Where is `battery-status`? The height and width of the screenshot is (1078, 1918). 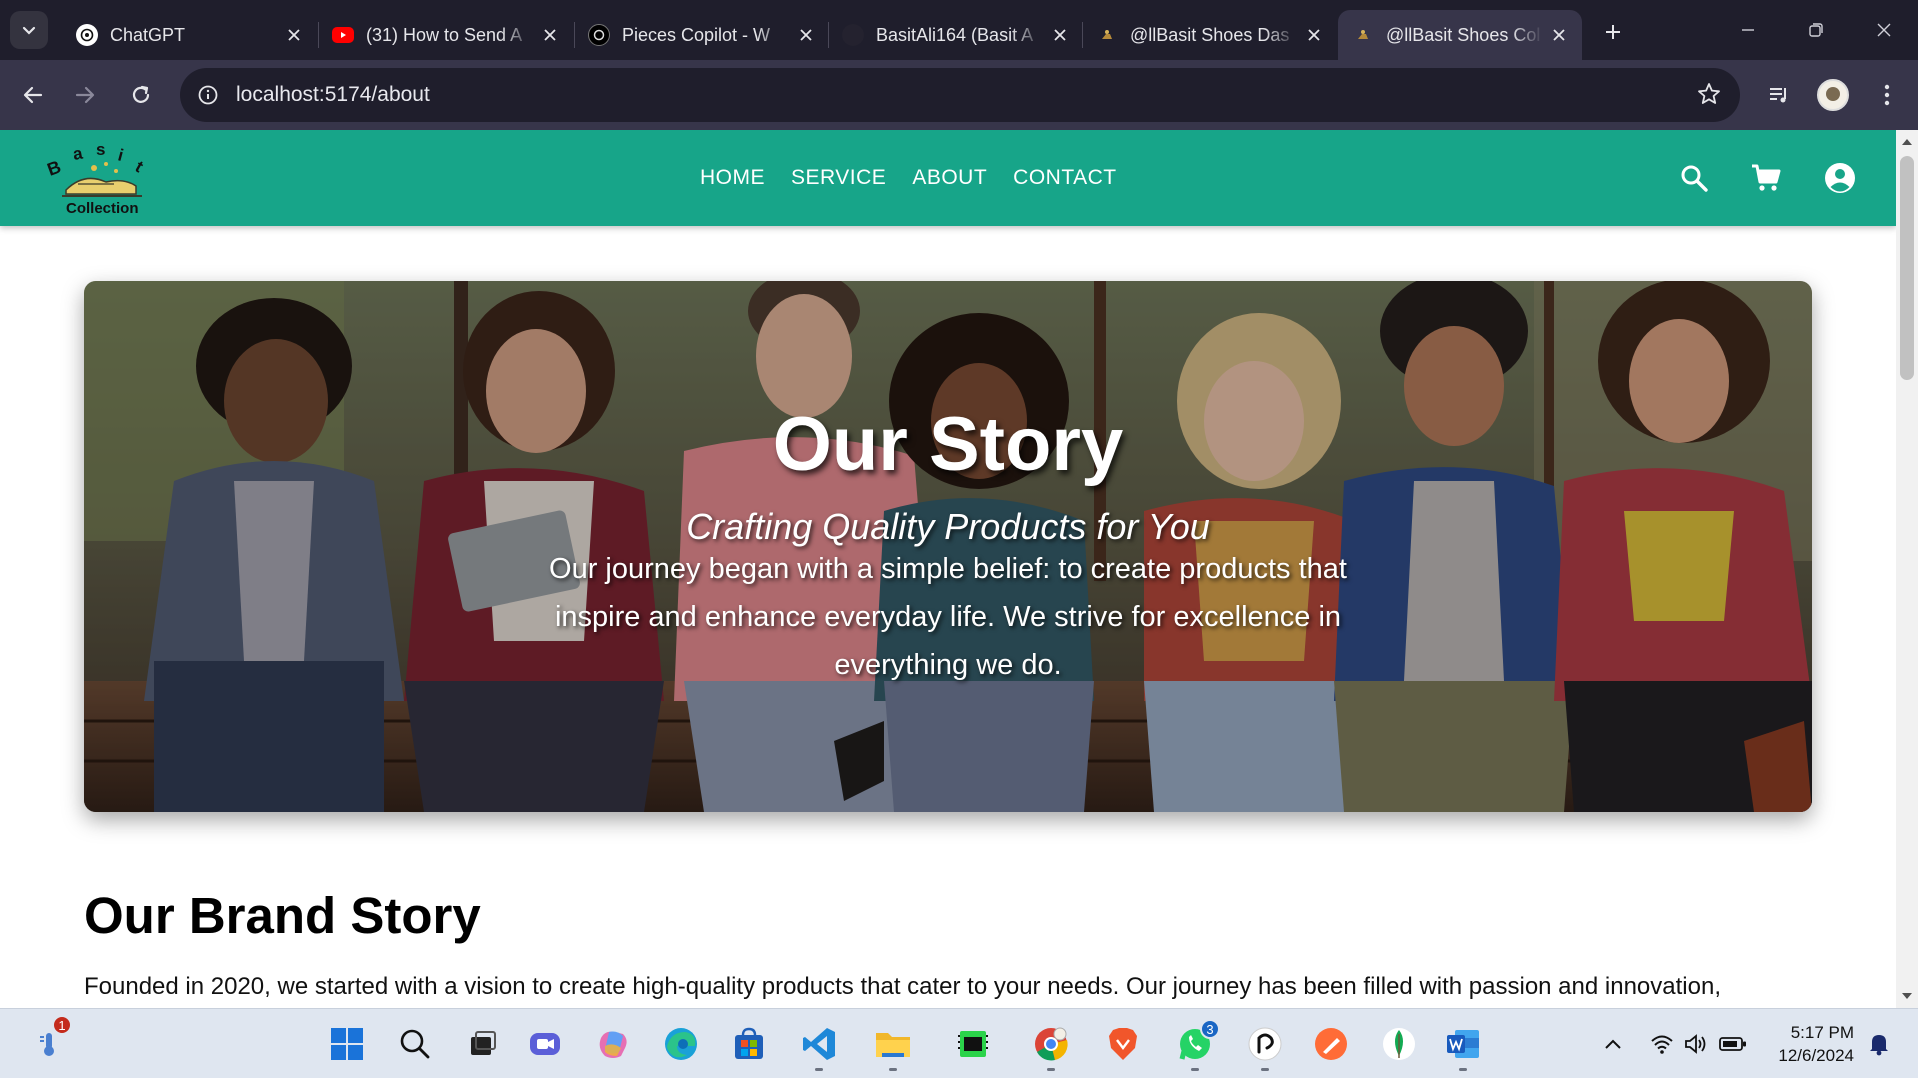 battery-status is located at coordinates (1733, 1044).